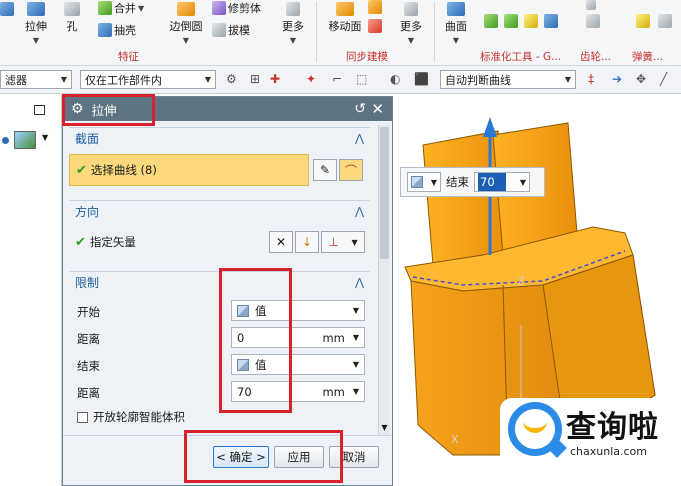 The image size is (681, 486). Describe the element at coordinates (508, 79) in the screenshot. I see `curve-rule-select: 自动判断曲线 ▼` at that location.